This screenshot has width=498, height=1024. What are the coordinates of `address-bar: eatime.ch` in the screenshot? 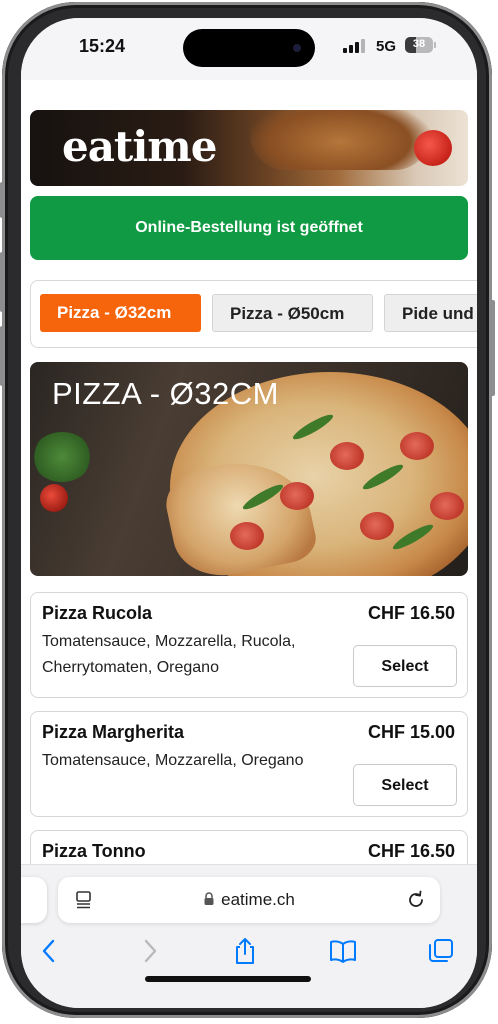 It's located at (249, 900).